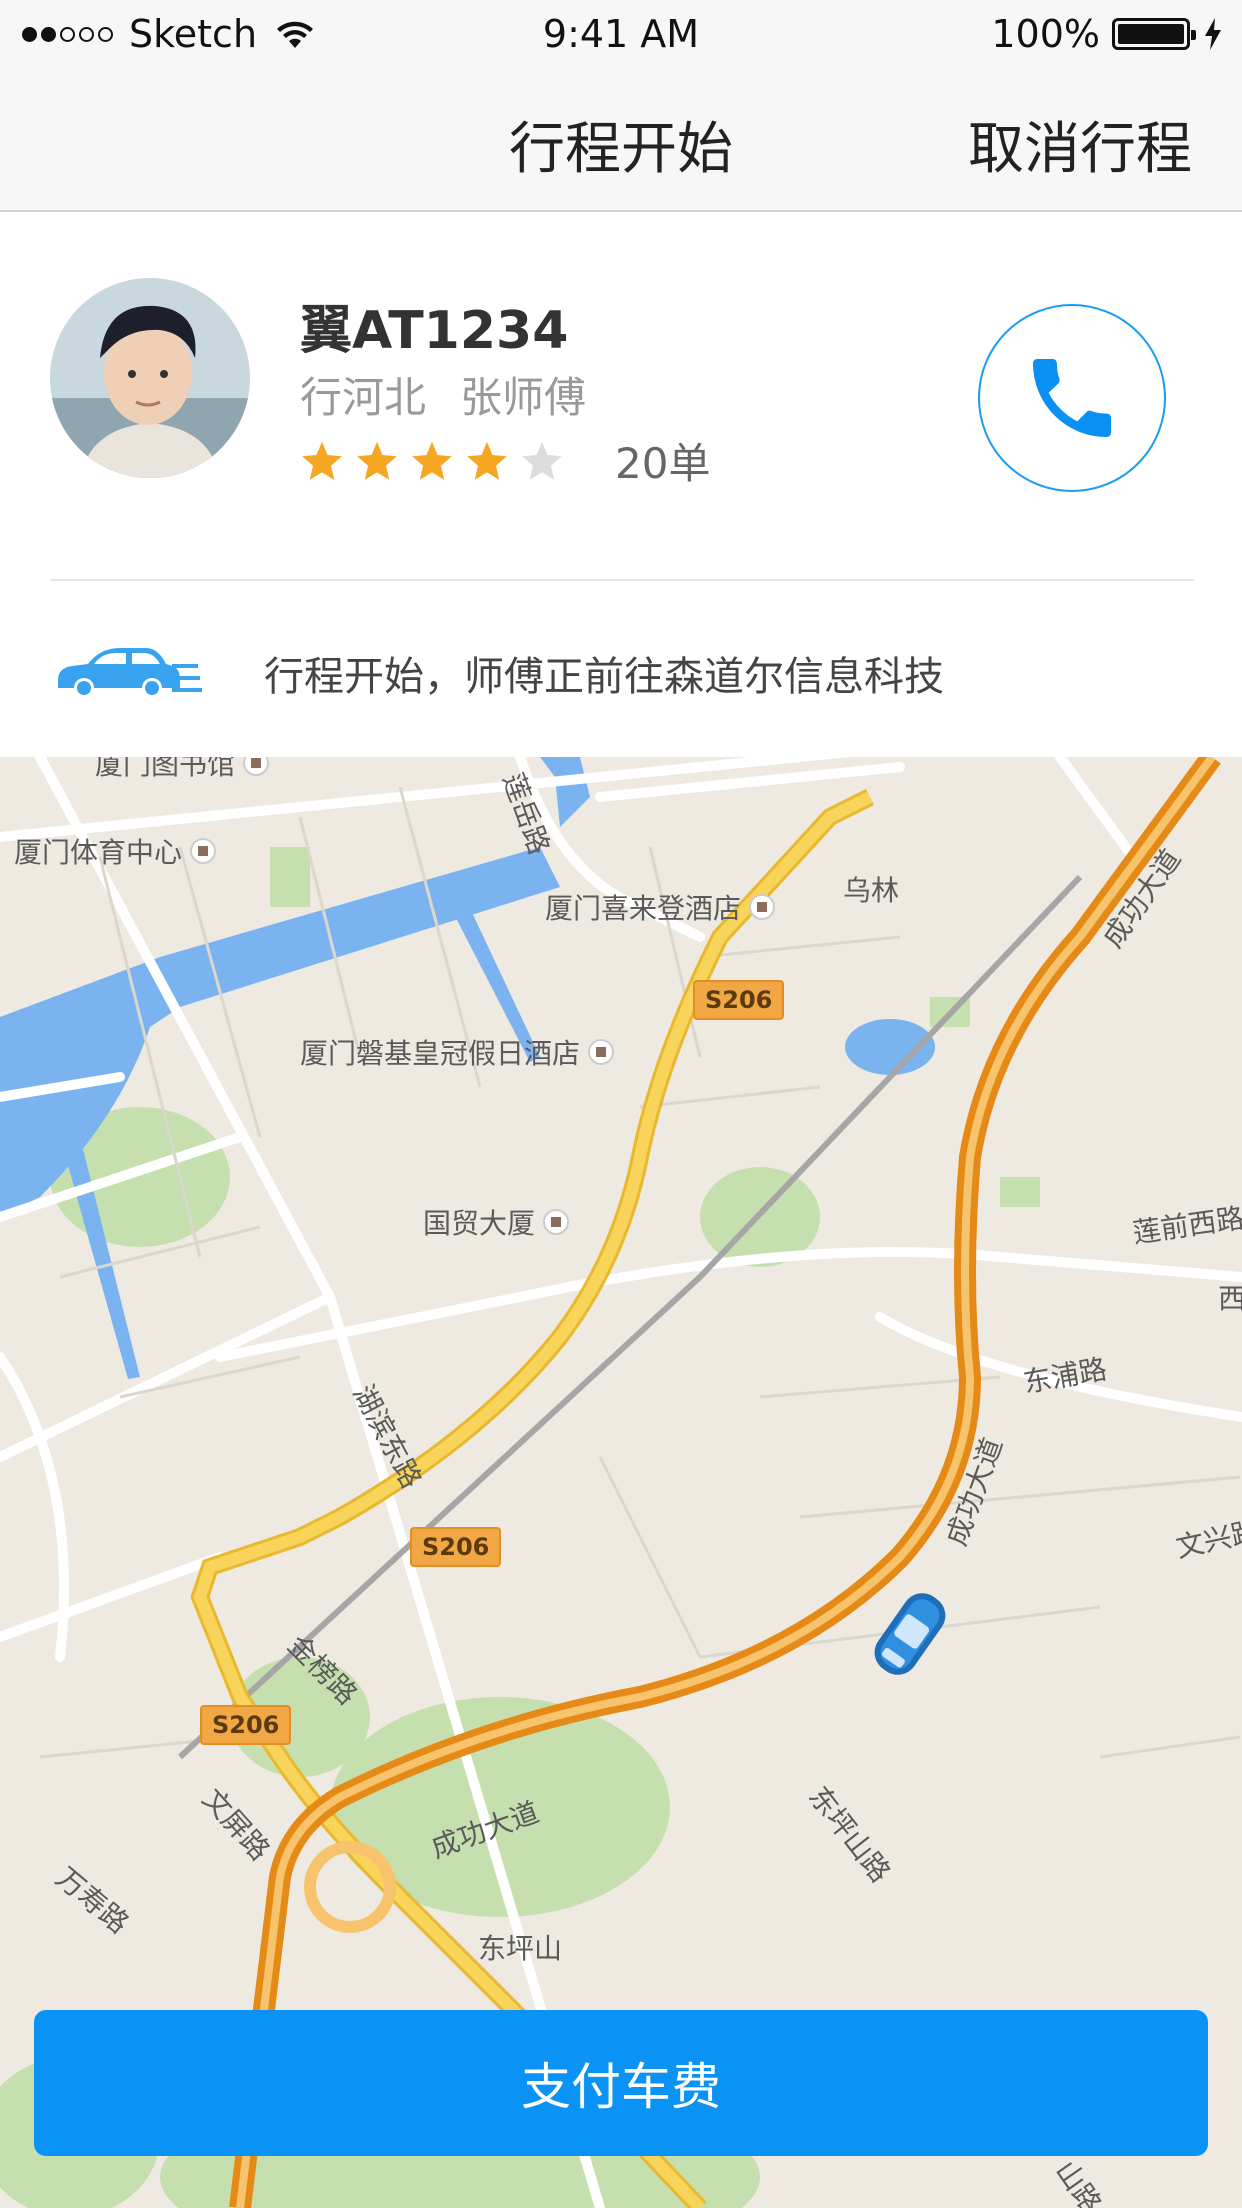  Describe the element at coordinates (1213, 34) in the screenshot. I see `charging-icon` at that location.